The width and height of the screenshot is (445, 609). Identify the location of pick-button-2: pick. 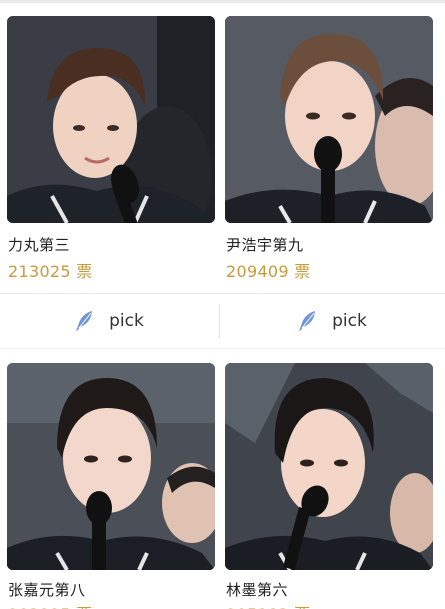
(332, 321).